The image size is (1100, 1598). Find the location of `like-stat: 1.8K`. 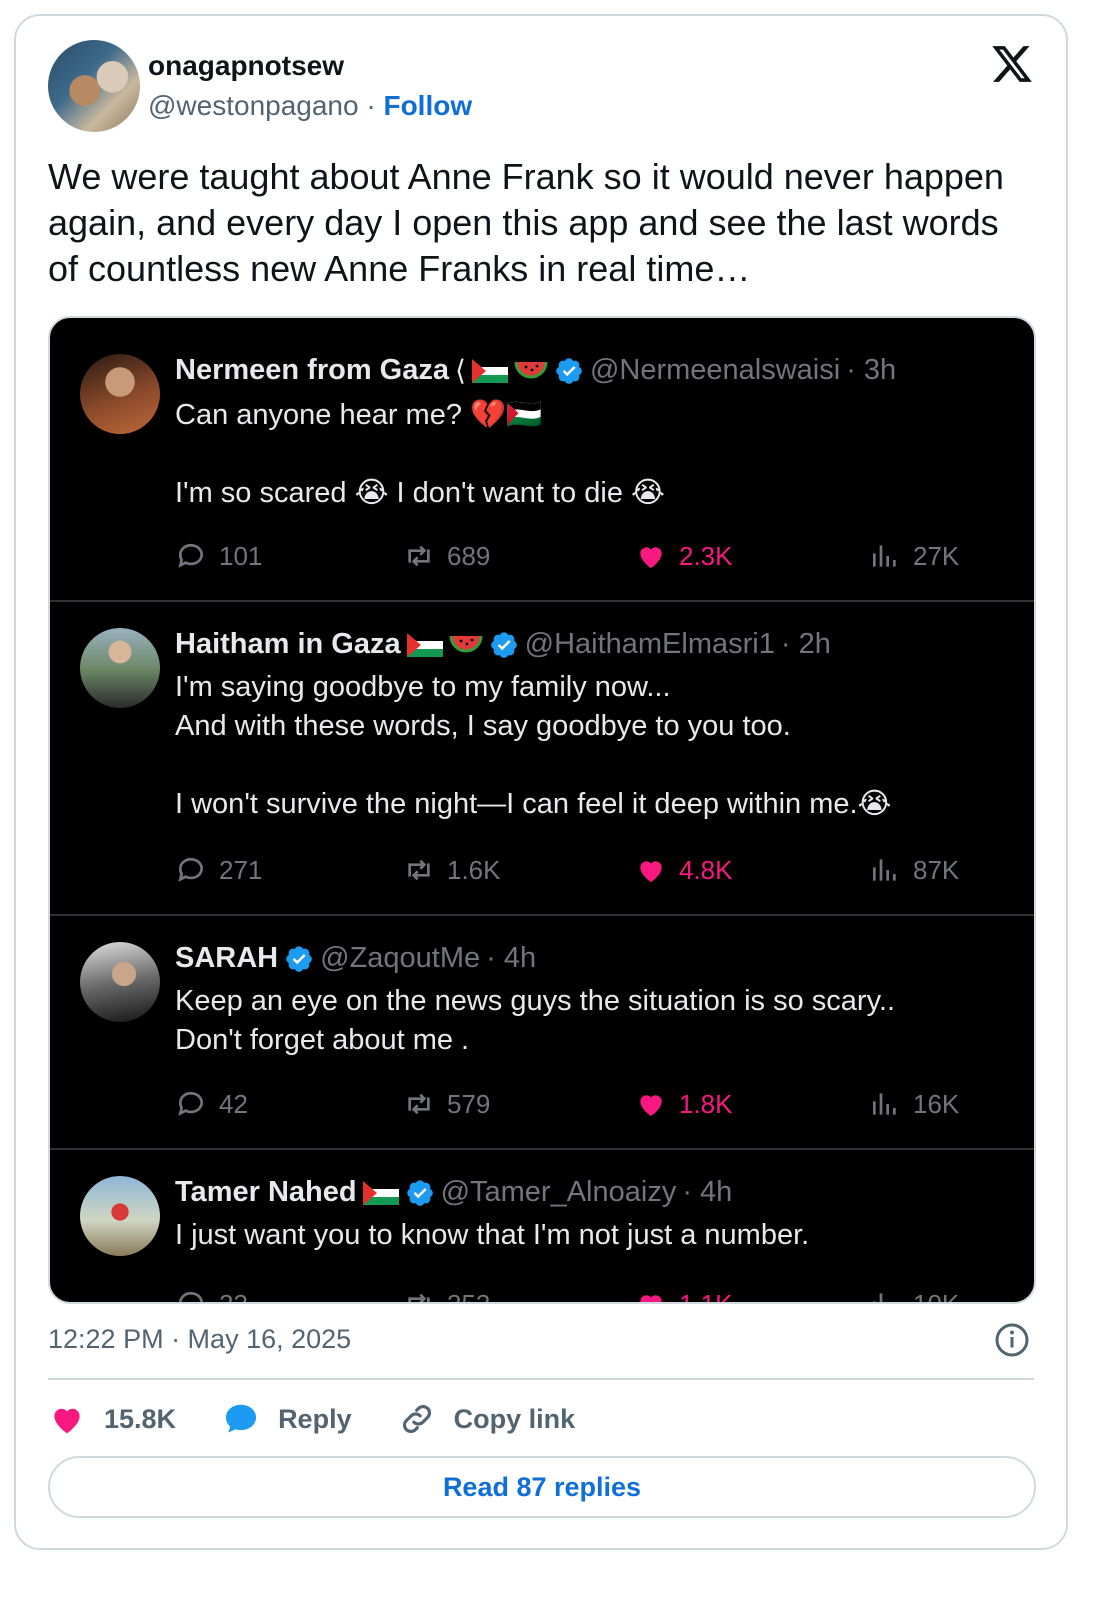

like-stat: 1.8K is located at coordinates (684, 1104).